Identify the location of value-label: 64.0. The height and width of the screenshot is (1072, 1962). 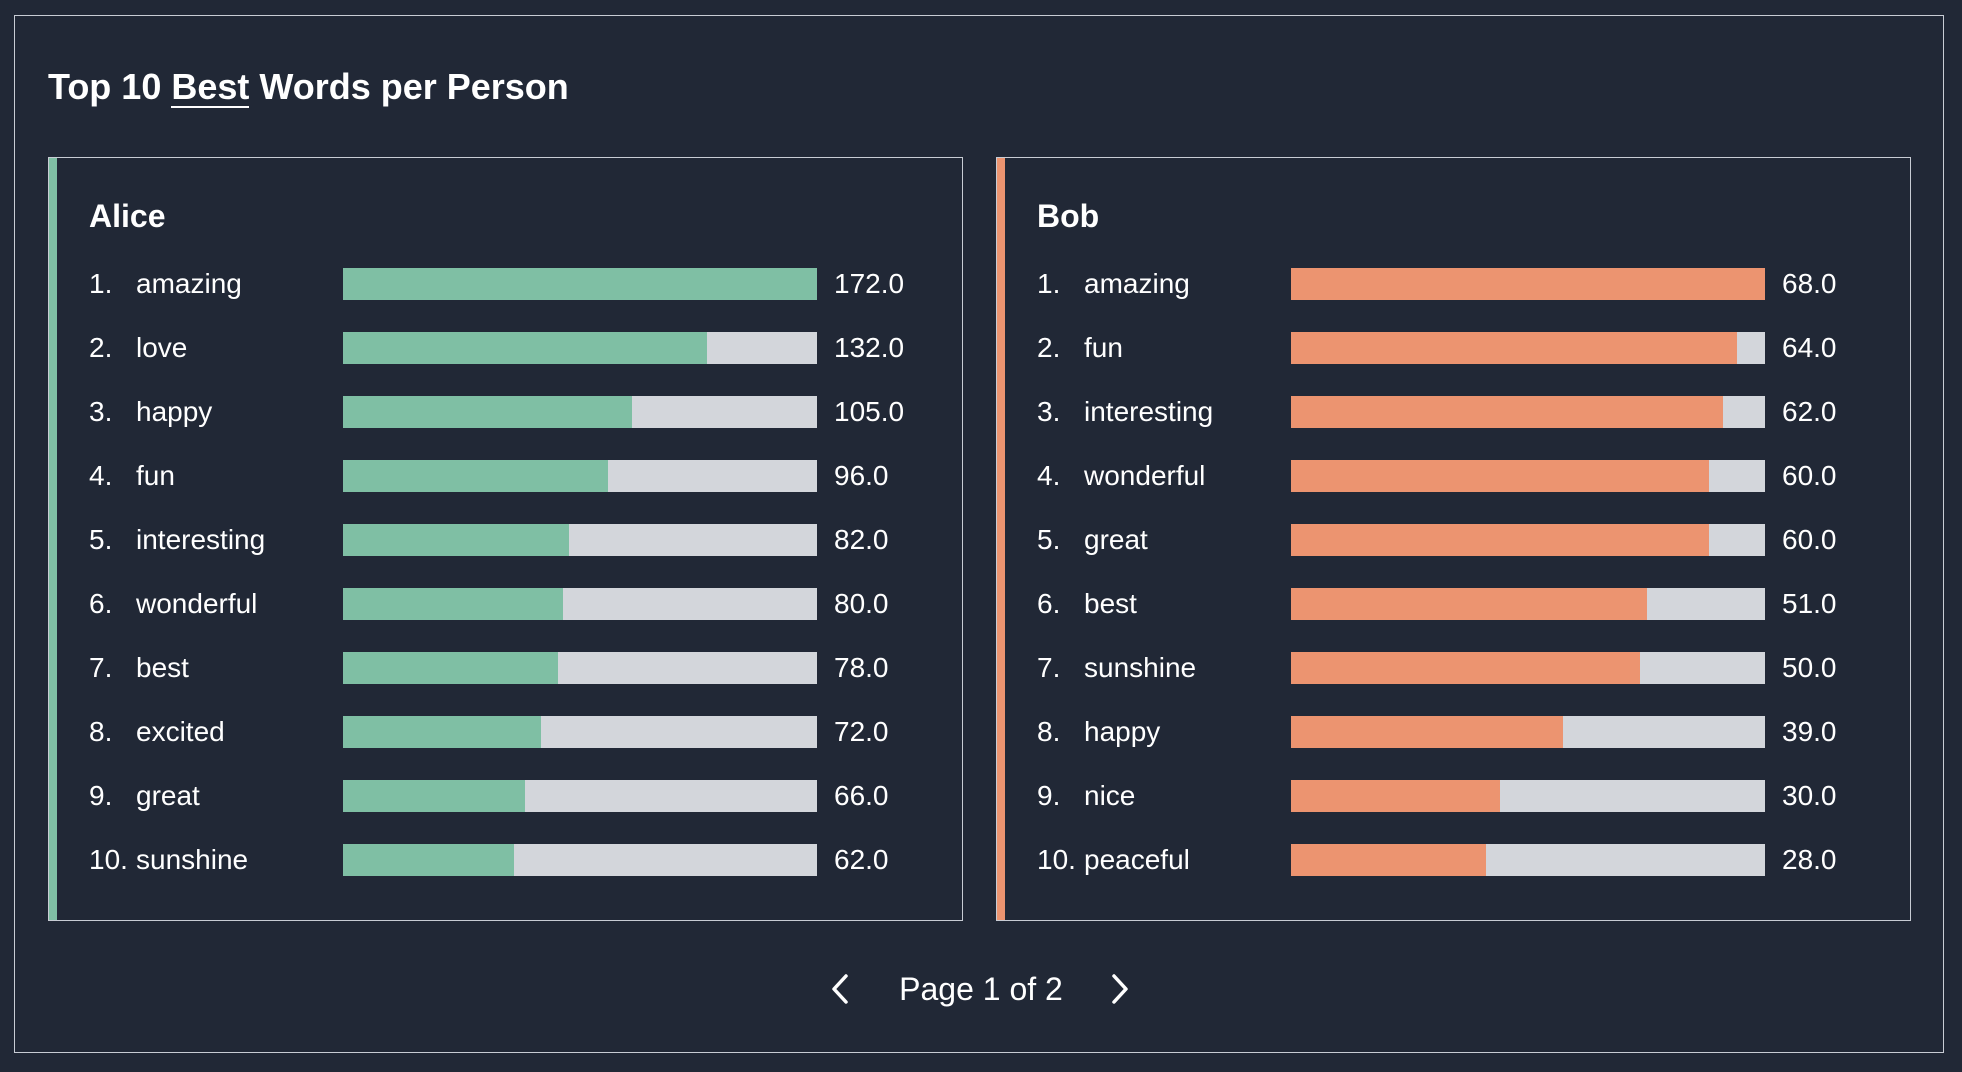
(1809, 347).